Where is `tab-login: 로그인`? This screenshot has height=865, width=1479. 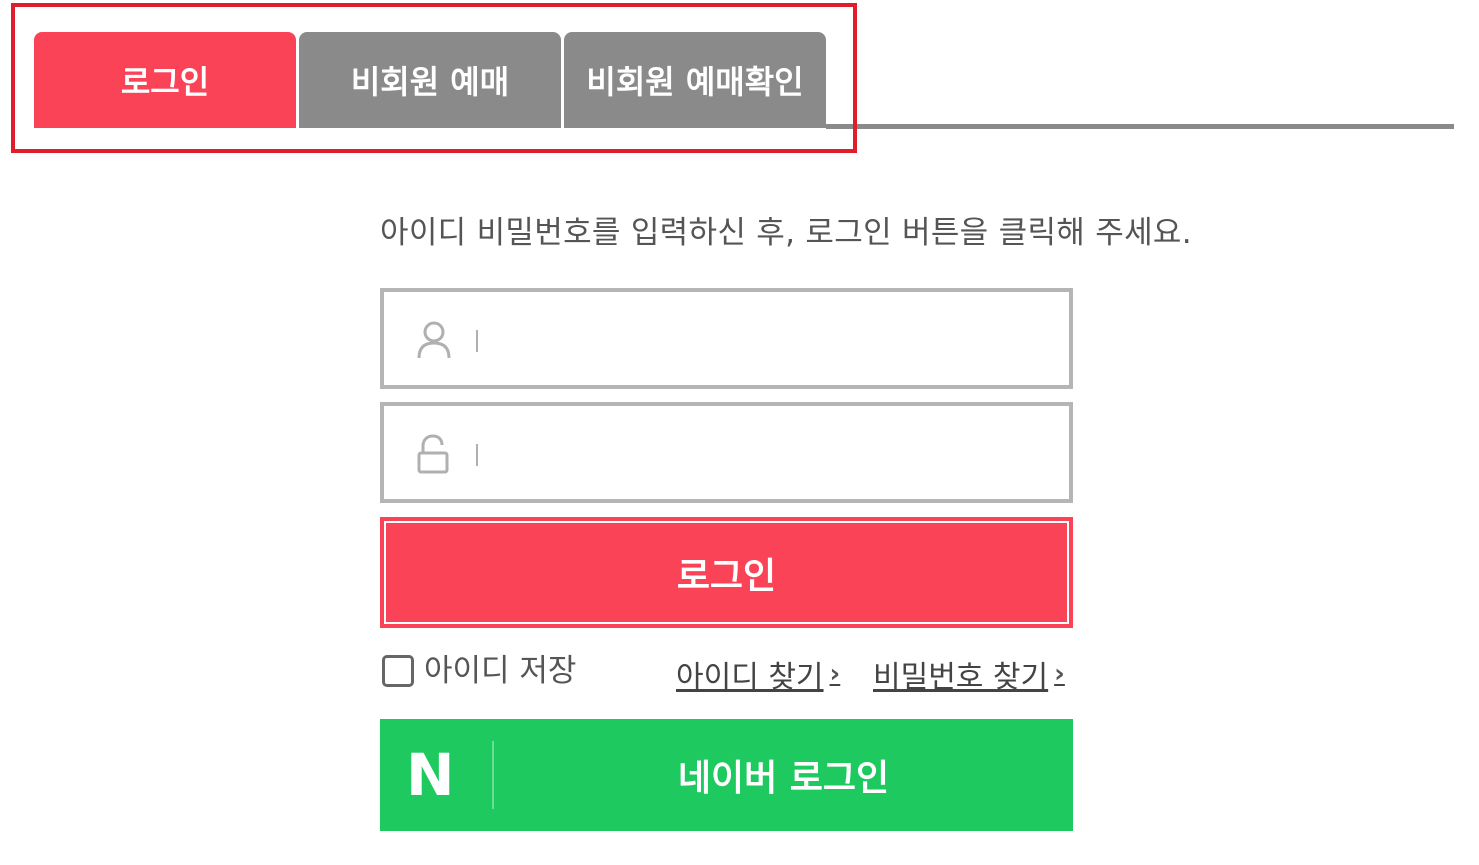
tab-login: 로그인 is located at coordinates (165, 80).